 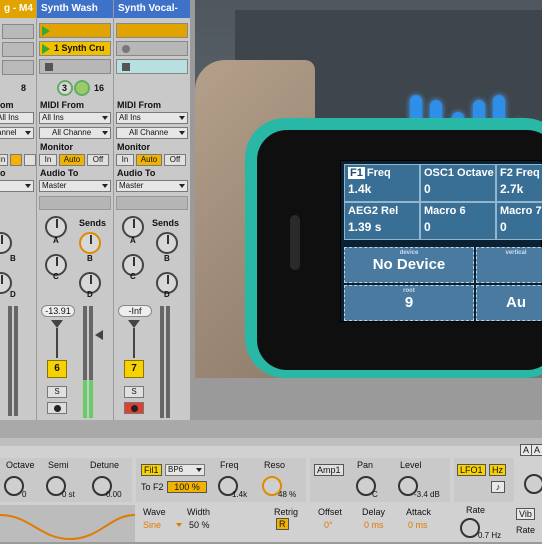 What do you see at coordinates (152, 9) in the screenshot?
I see `track-header: Synth Vocal-` at bounding box center [152, 9].